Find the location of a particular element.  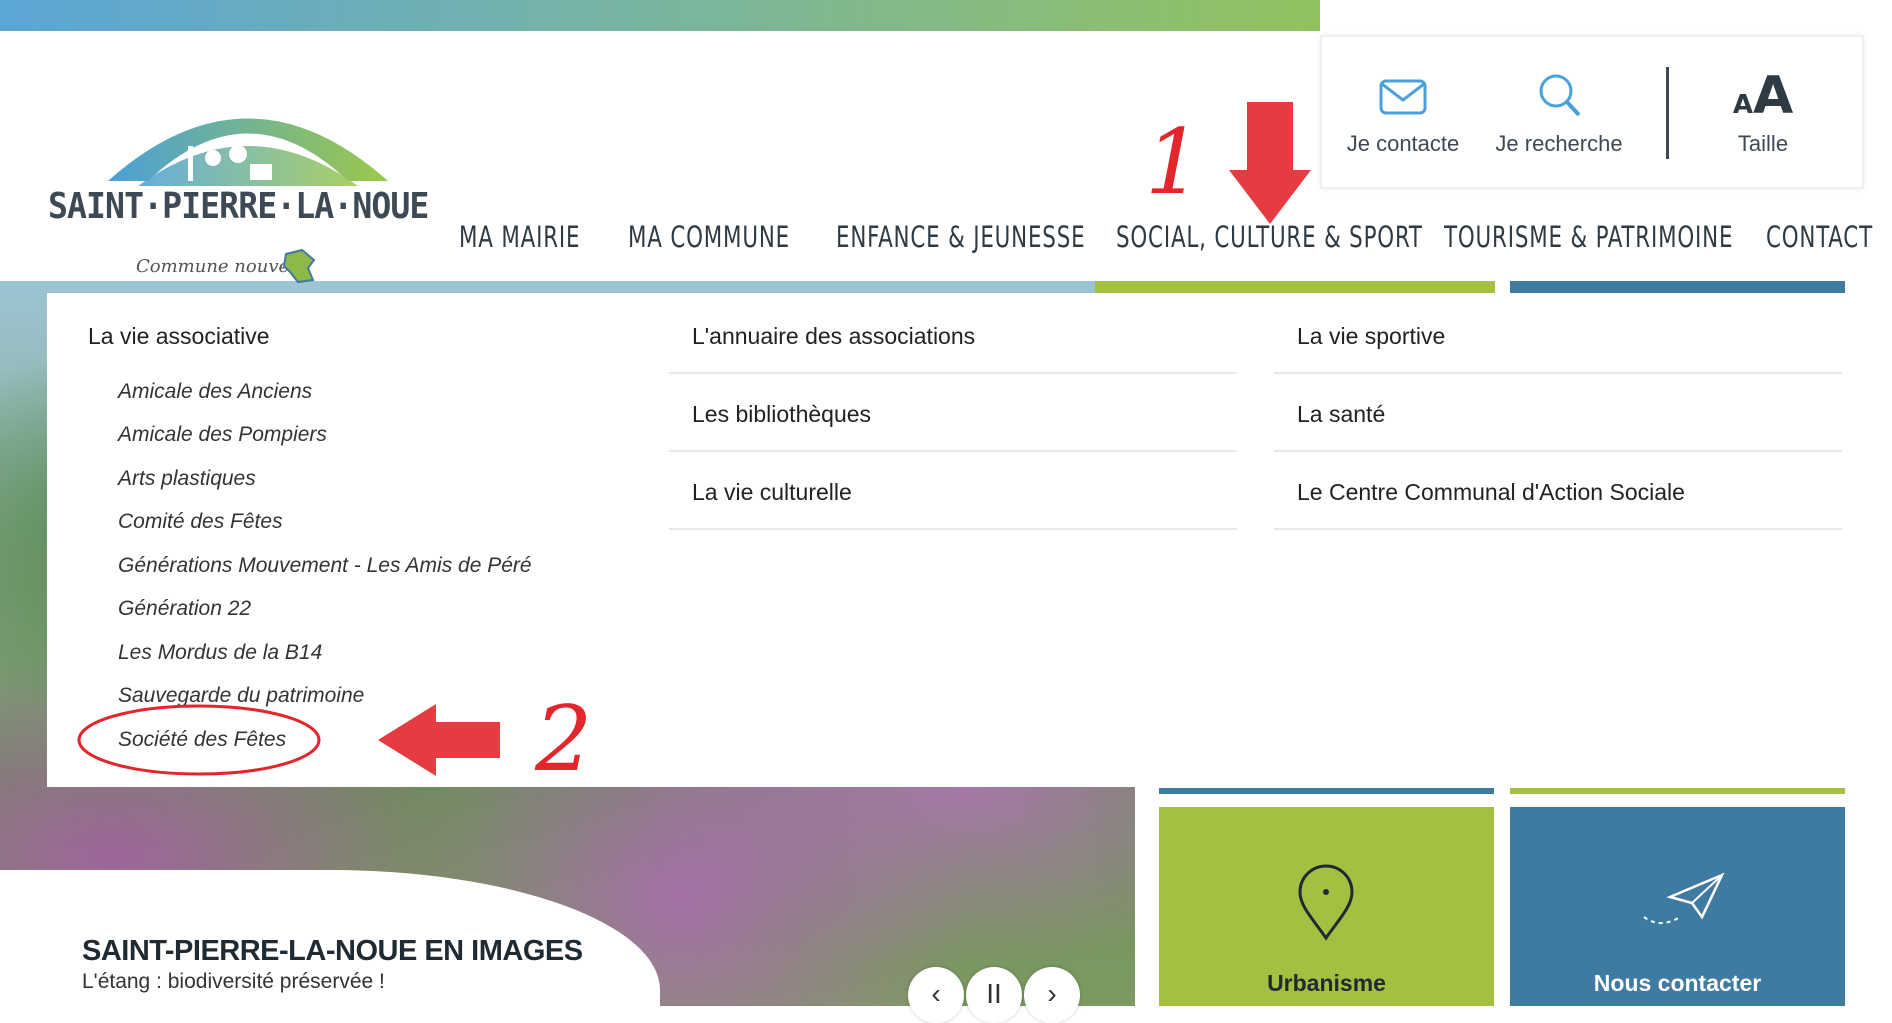

dropdown-link: La santé is located at coordinates (1341, 414).